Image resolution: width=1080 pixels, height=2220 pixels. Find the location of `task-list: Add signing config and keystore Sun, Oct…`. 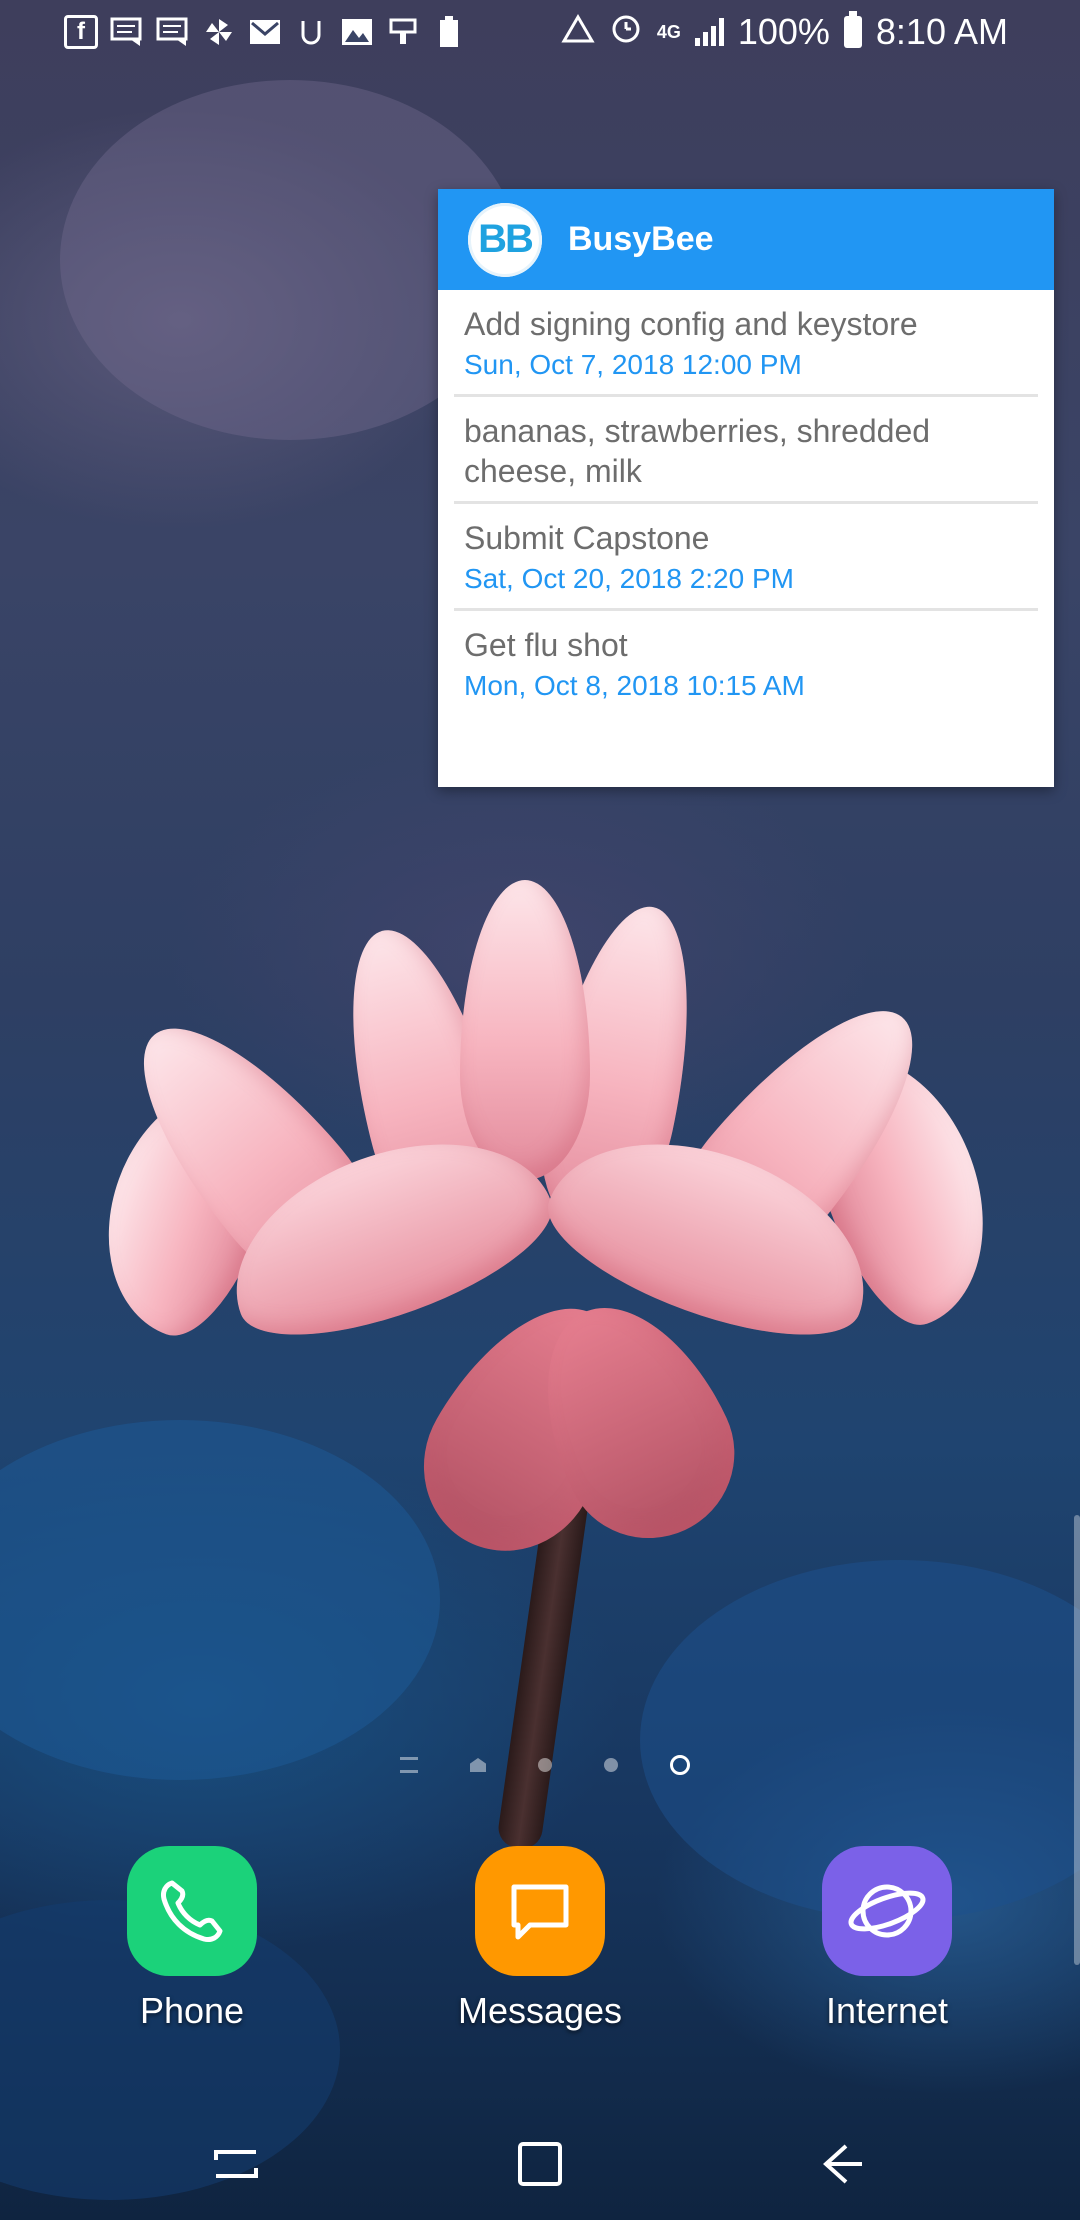

task-list: Add signing config and keystore Sun, Oct… is located at coordinates (746, 502).